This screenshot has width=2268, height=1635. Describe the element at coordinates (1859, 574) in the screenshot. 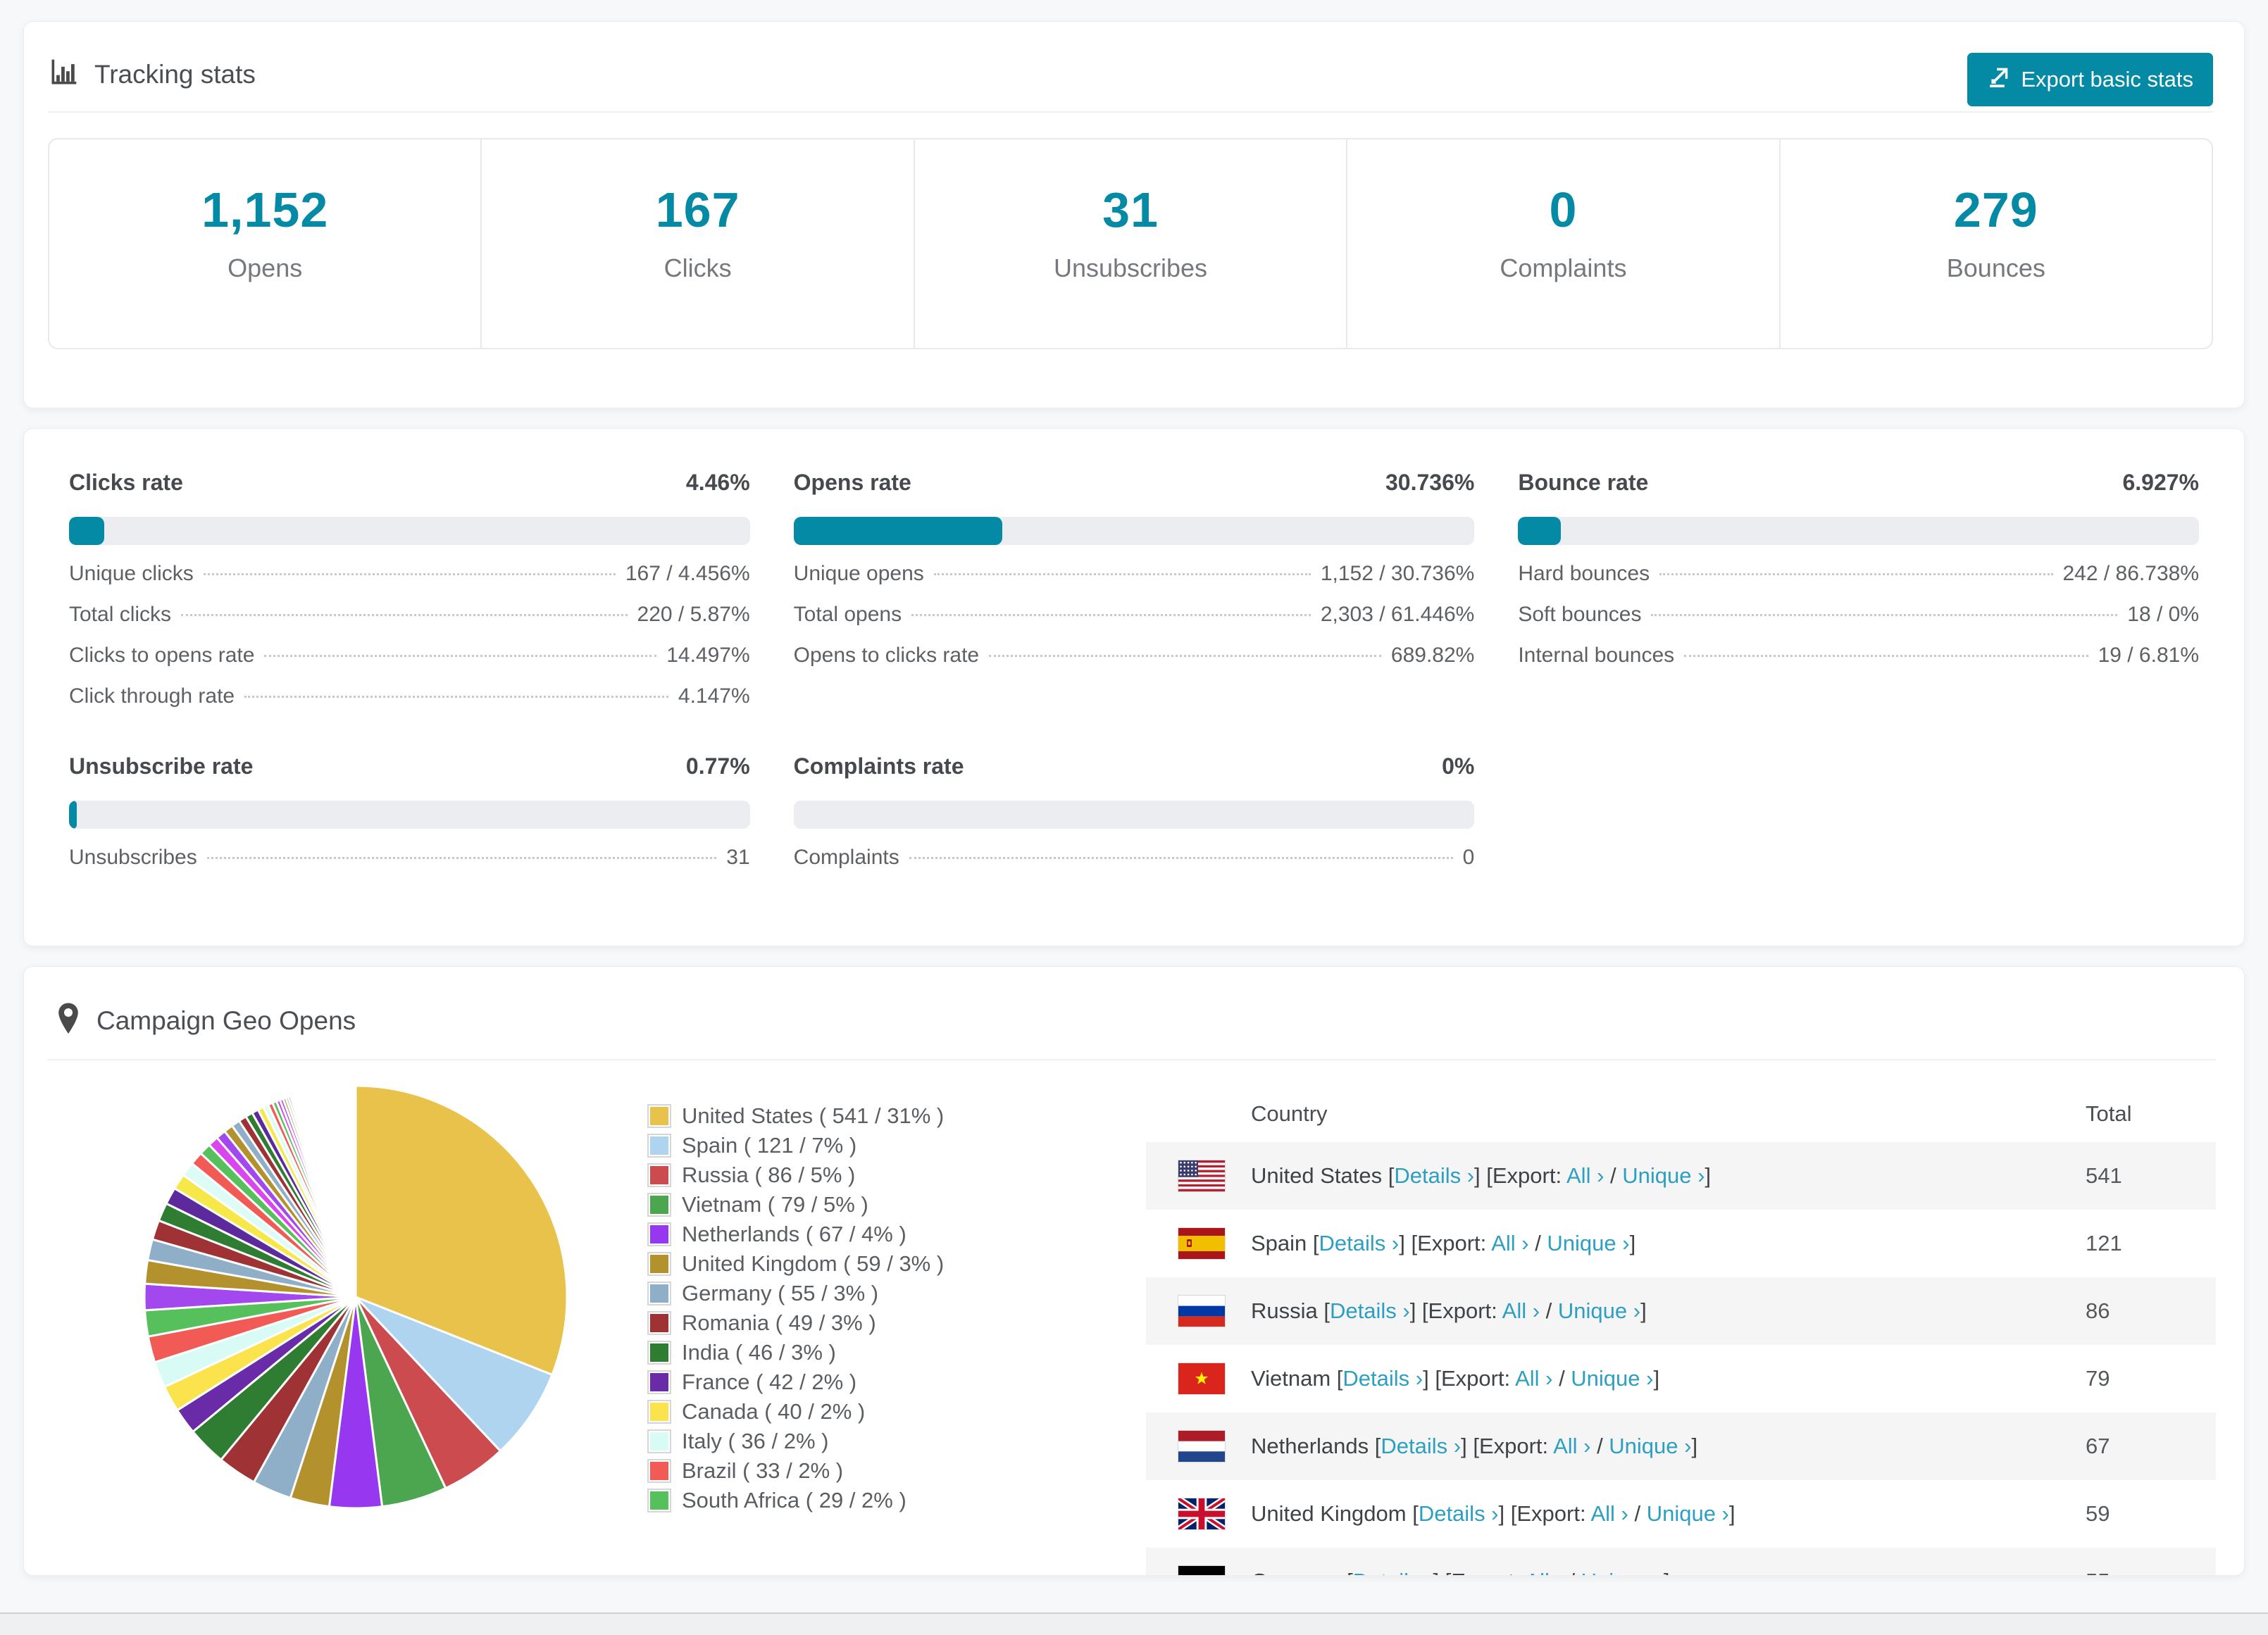

I see `rate-row: Hard bounces 242 / 86.738%` at that location.